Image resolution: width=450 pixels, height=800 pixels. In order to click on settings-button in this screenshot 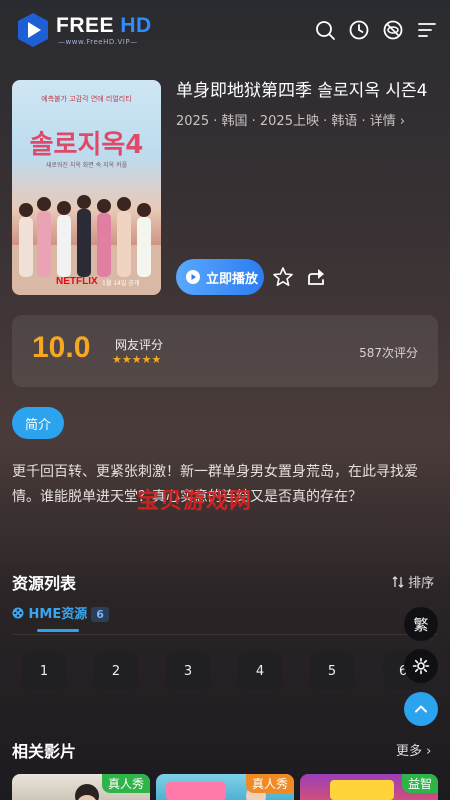, I will do `click(421, 666)`.